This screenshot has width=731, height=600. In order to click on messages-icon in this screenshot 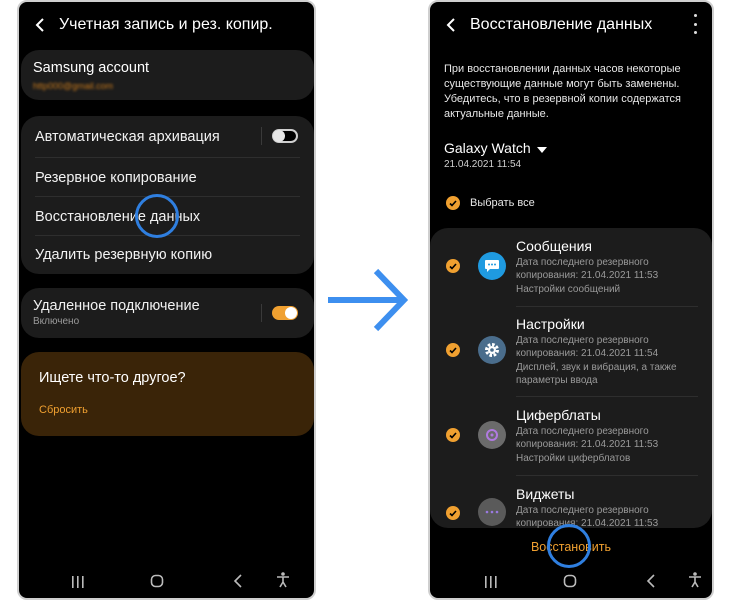, I will do `click(492, 266)`.